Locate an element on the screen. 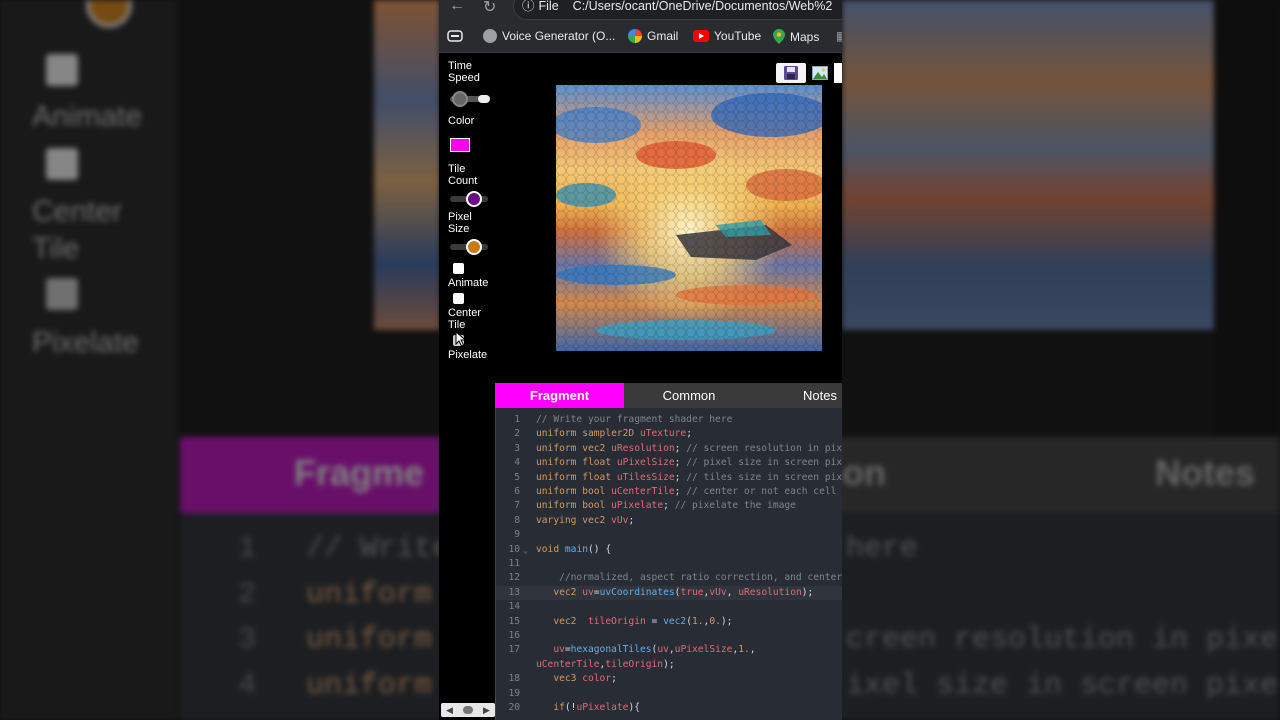 The height and width of the screenshot is (720, 1280). backdrop-code-line: ixel size in screen pixe is located at coordinates (1062, 686).